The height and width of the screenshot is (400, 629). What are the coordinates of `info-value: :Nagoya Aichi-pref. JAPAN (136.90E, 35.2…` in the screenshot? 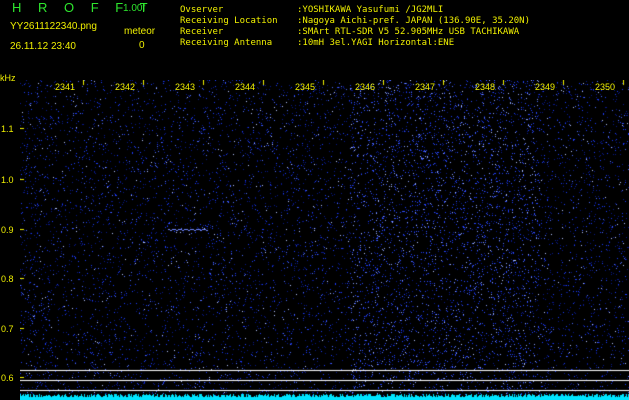 It's located at (413, 21).